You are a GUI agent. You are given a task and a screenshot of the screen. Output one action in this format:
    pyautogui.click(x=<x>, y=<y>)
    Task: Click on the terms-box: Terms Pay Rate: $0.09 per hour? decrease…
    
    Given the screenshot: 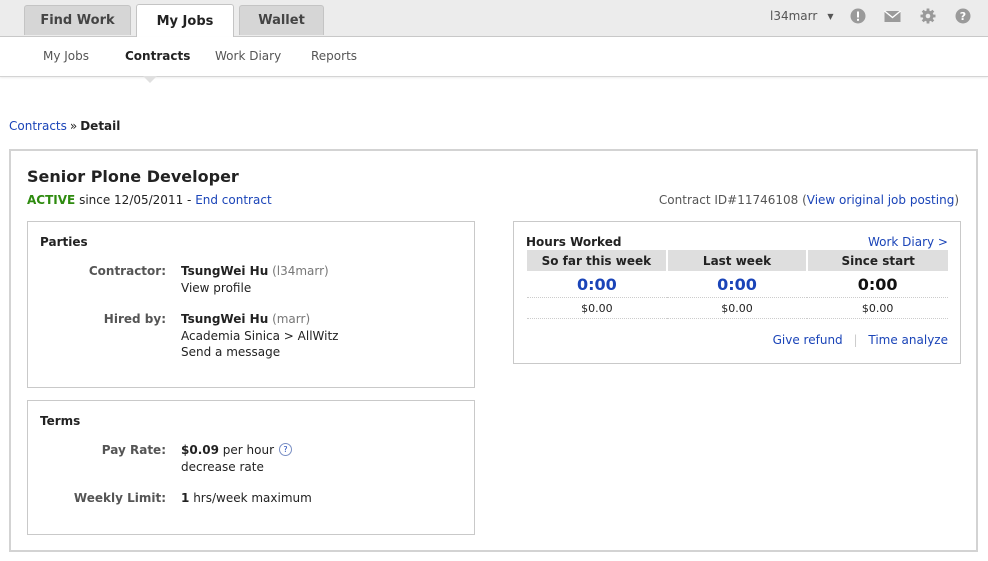 What is the action you would take?
    pyautogui.click(x=251, y=467)
    